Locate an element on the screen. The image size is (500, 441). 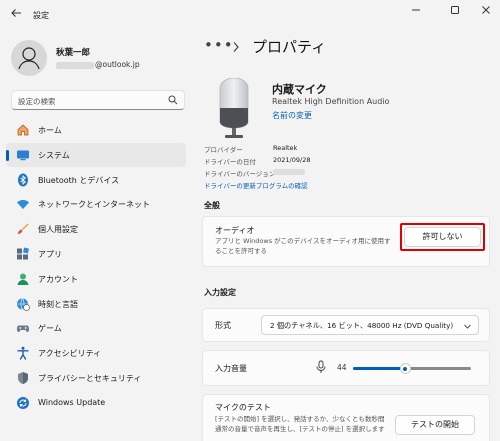
search-input: 設定の検索 is located at coordinates (37, 101).